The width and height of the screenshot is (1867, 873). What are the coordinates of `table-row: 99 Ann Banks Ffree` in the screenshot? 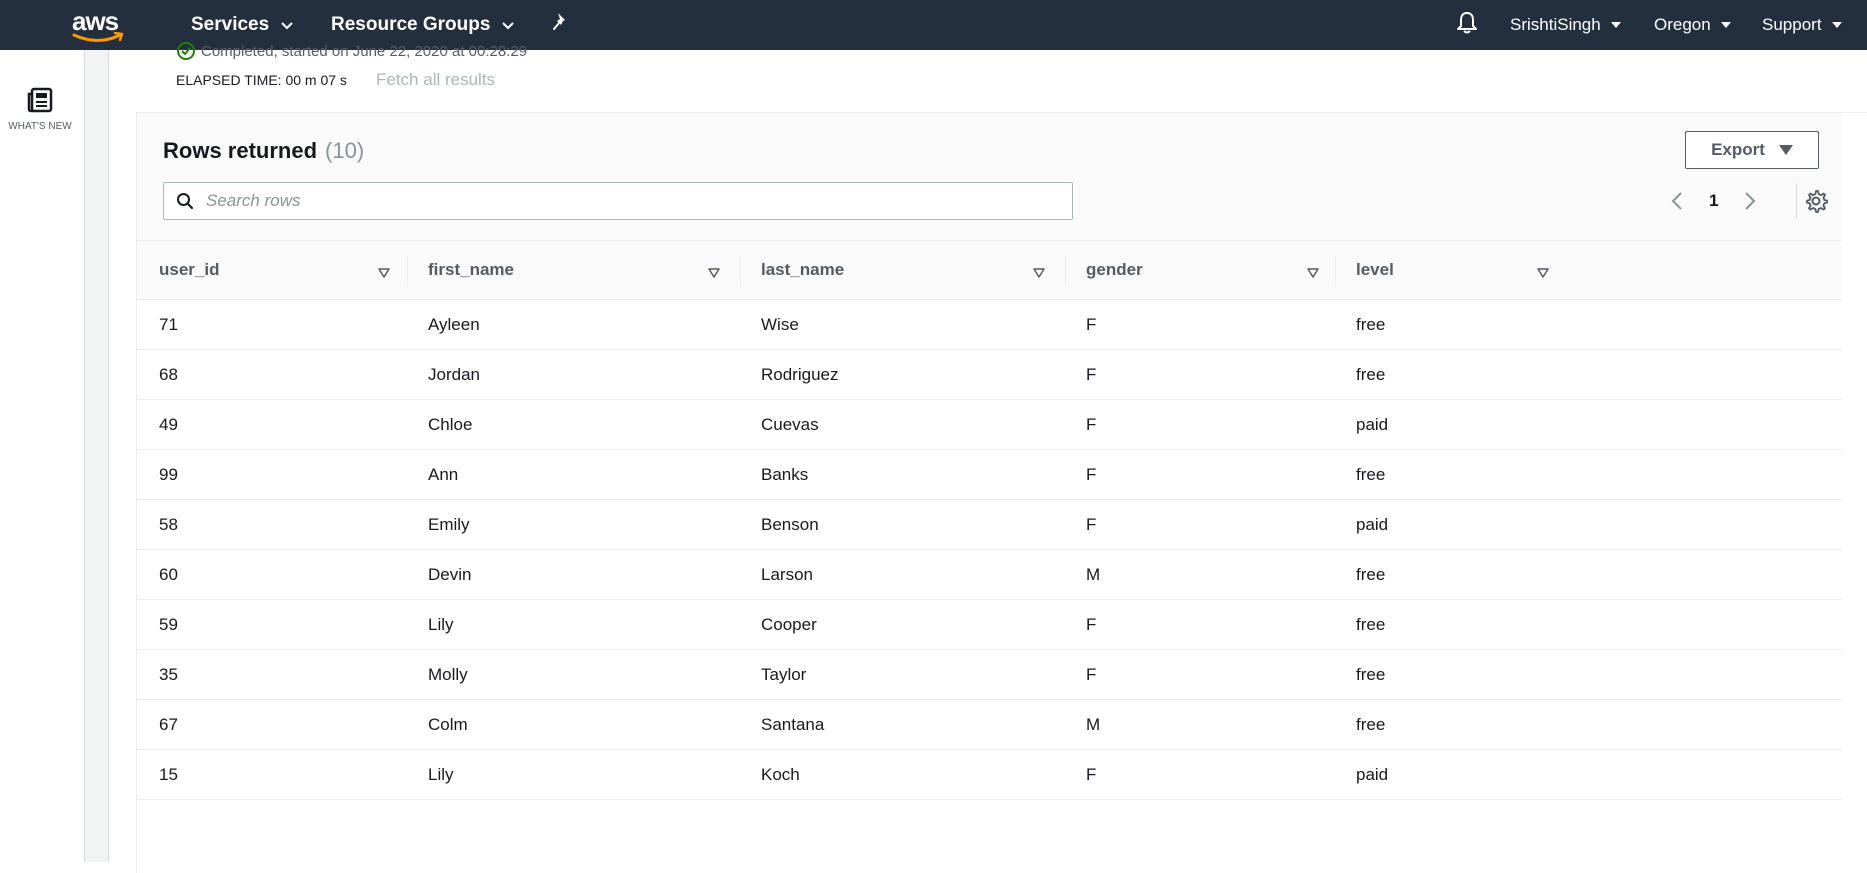 It's located at (989, 475).